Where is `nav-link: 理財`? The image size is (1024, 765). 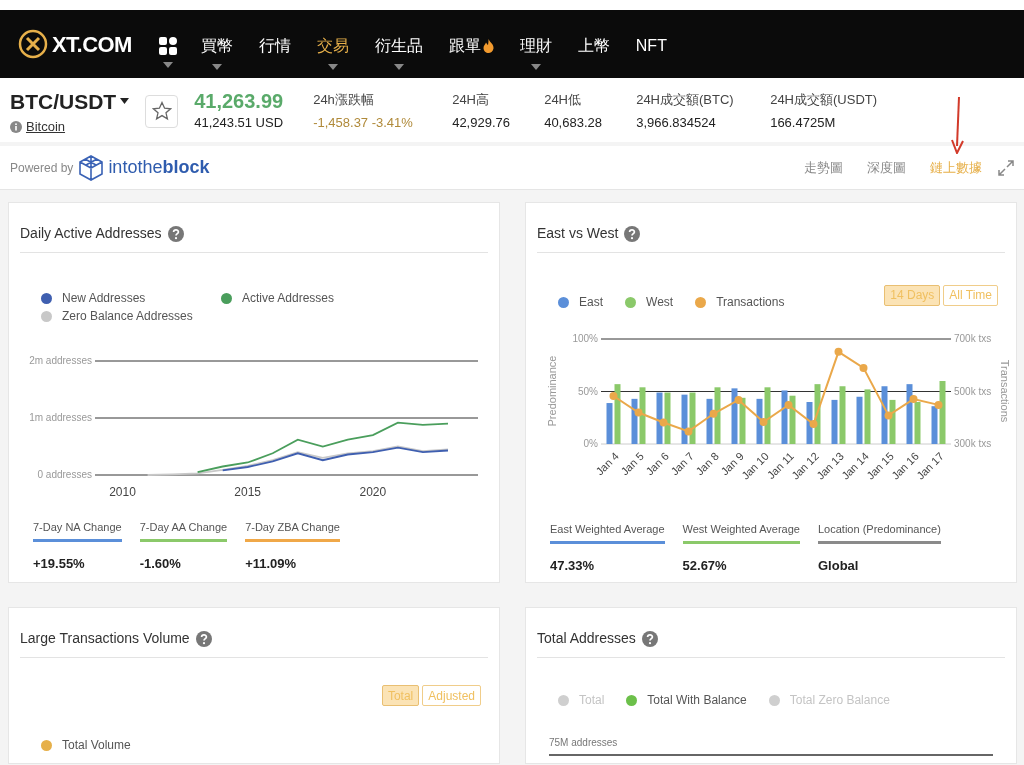
nav-link: 理財 is located at coordinates (535, 46).